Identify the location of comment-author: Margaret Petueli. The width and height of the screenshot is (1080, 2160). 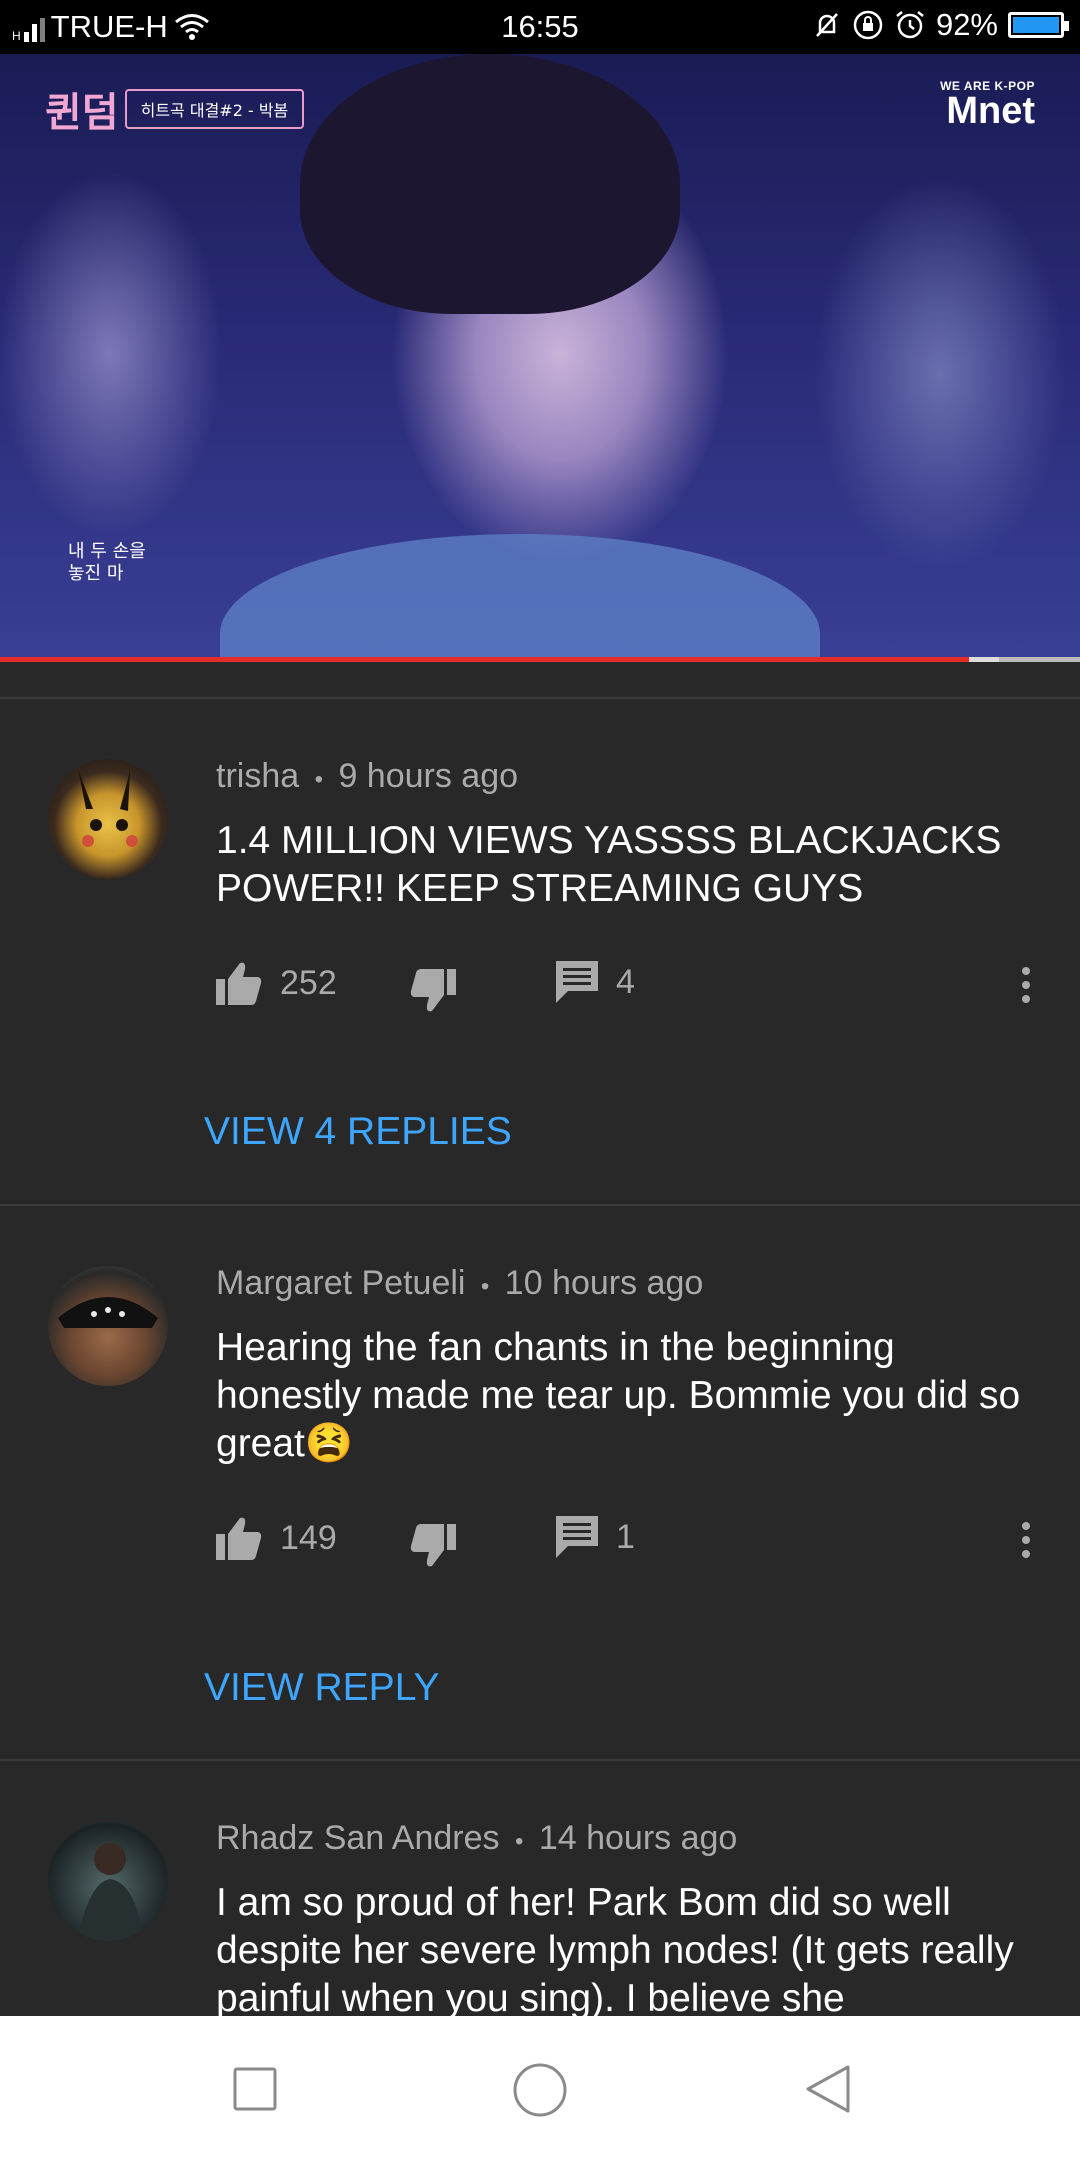
(340, 1283).